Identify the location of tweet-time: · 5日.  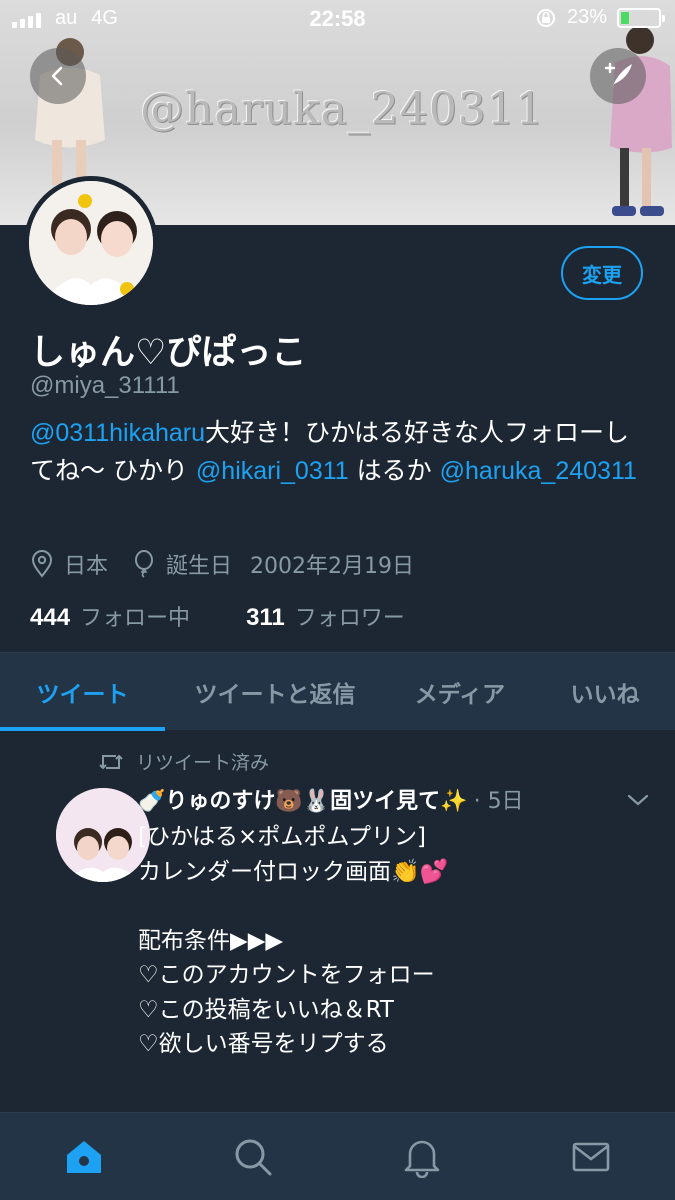
(498, 801).